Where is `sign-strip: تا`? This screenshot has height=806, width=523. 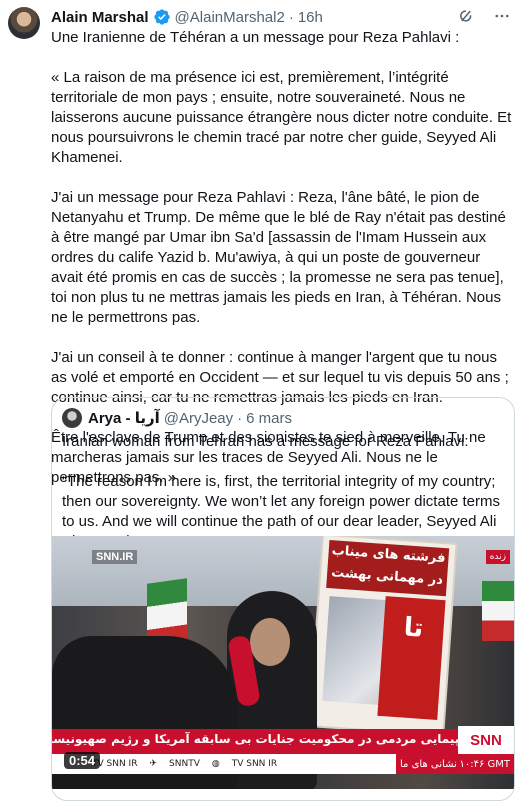
sign-strip: تا is located at coordinates (411, 658).